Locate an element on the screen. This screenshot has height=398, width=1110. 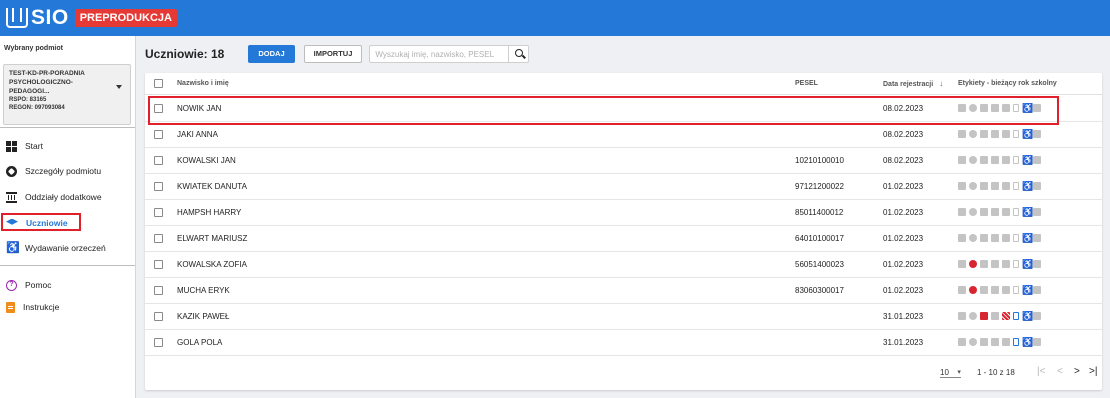
table-row: KOWALSKI JAN 10210100010 08.02.2023 ♿ is located at coordinates (623, 161).